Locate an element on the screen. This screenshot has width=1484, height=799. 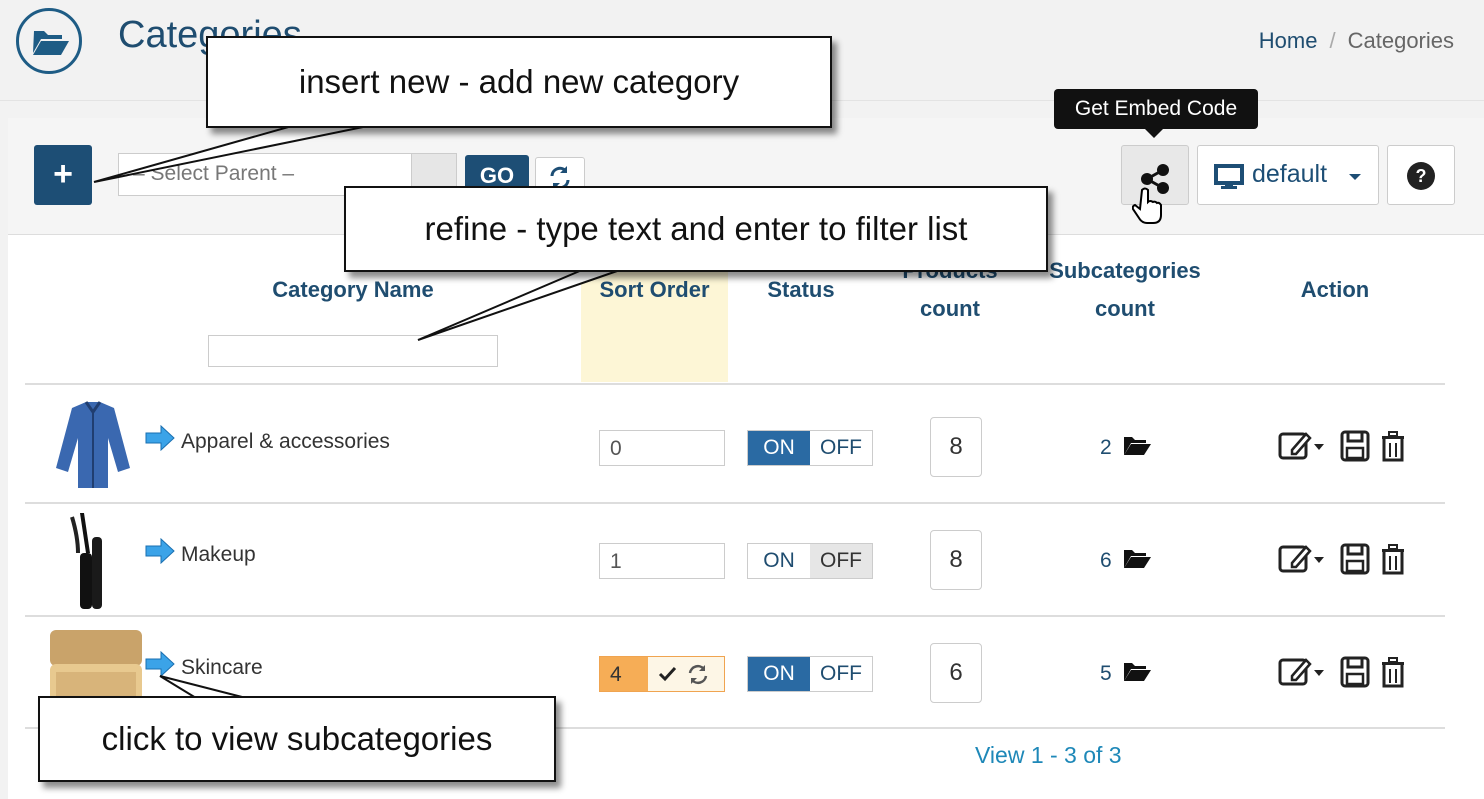
view-select-label: default is located at coordinates (1290, 174).